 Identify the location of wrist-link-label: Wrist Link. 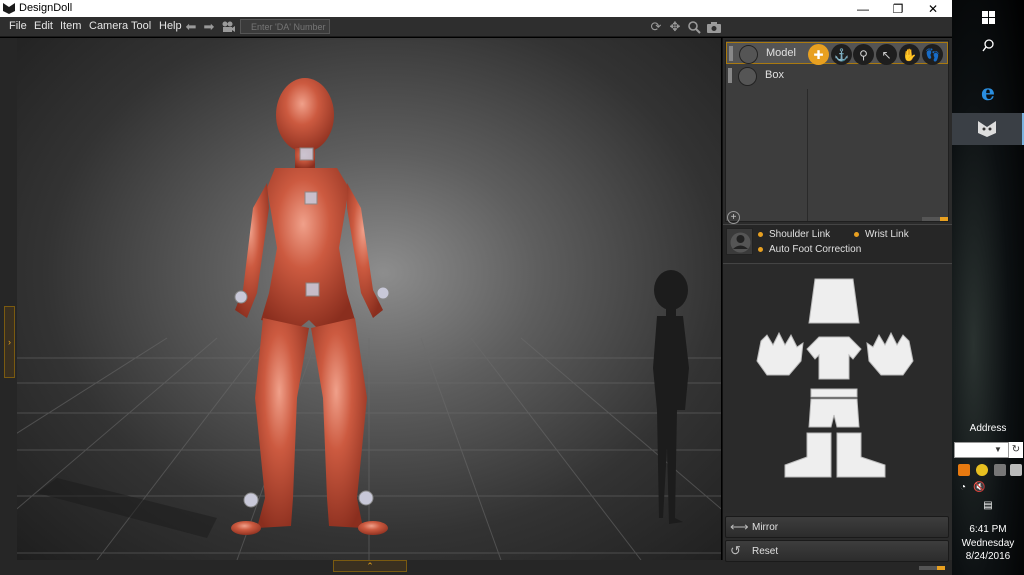
(887, 234).